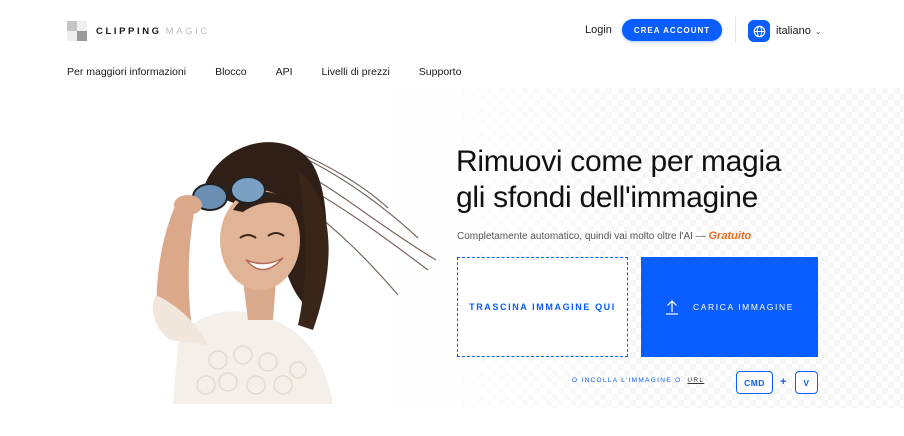 The image size is (904, 436). What do you see at coordinates (672, 30) in the screenshot?
I see `create-account-button: CREA ACCOUNT` at bounding box center [672, 30].